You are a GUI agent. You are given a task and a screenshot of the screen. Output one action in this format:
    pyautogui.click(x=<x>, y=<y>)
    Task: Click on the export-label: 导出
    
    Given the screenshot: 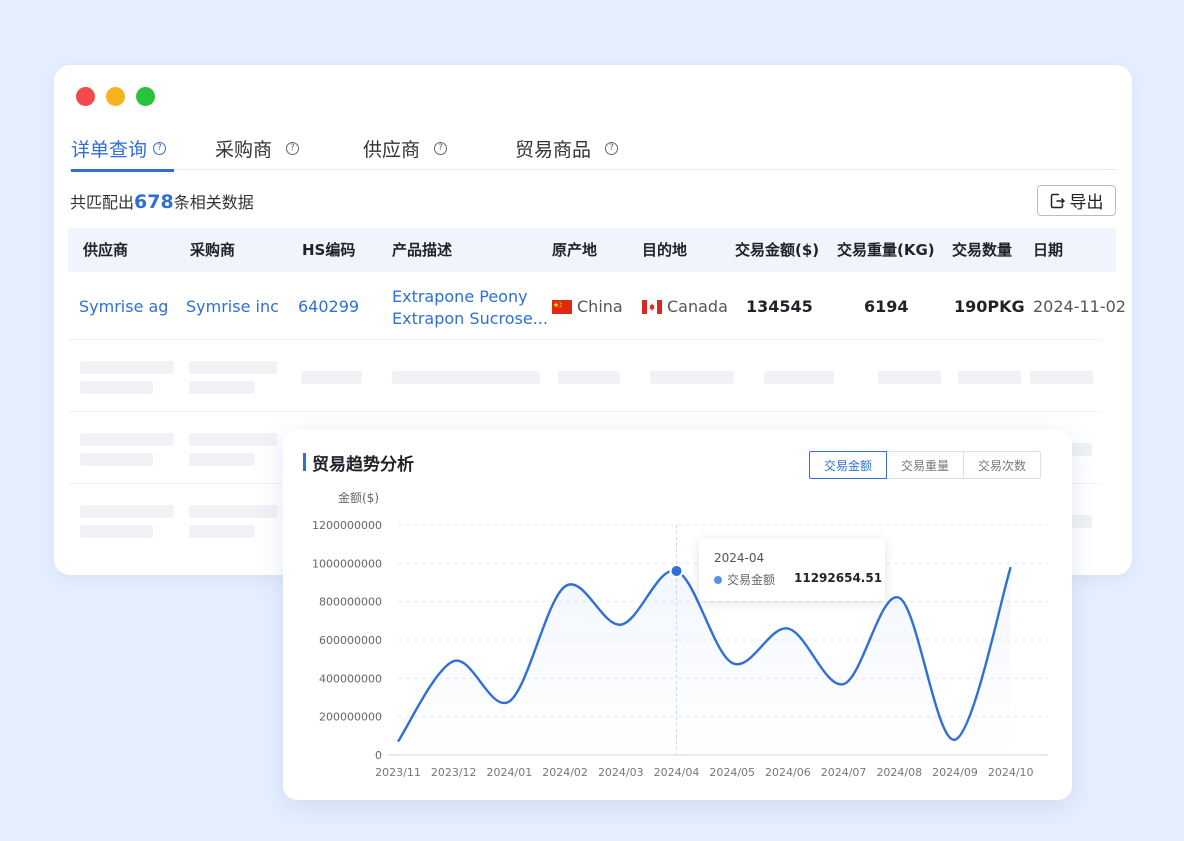 What is the action you would take?
    pyautogui.click(x=1086, y=203)
    